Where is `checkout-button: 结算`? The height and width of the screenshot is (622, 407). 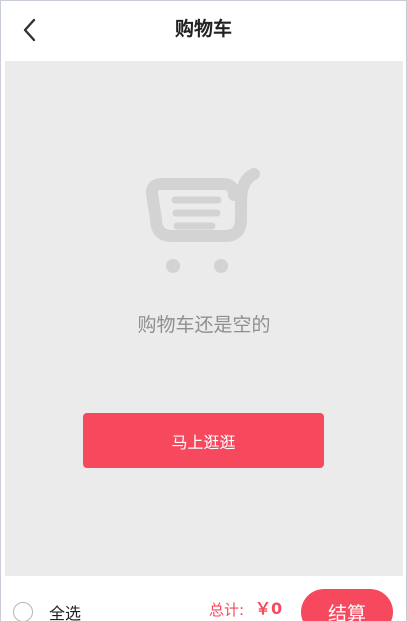
checkout-button: 结算 is located at coordinates (347, 605).